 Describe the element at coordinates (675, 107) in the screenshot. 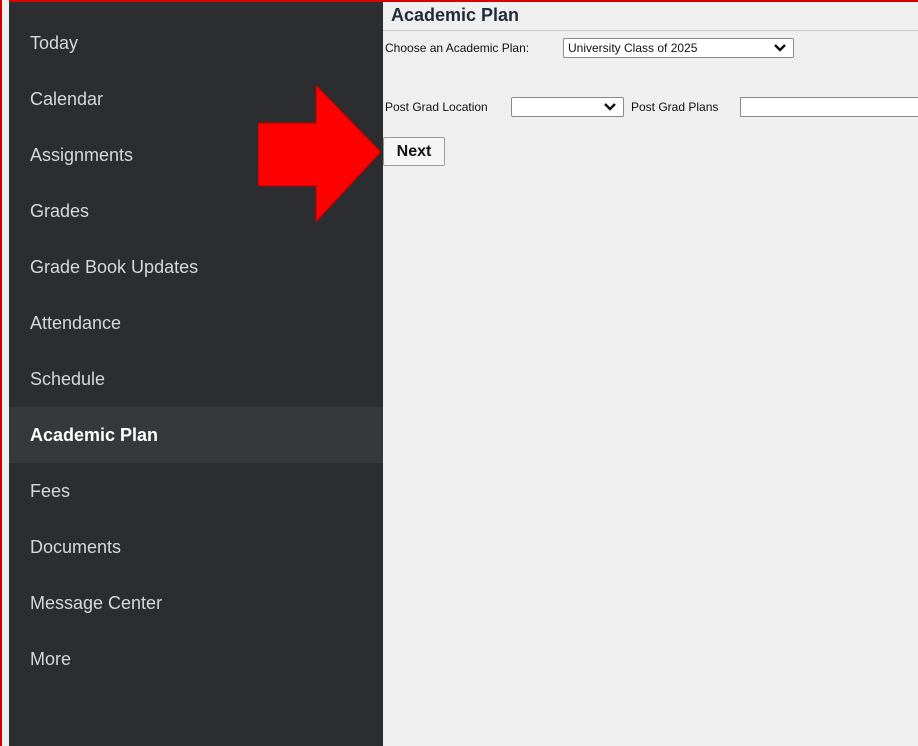

I see `post-grad-plans-label: Post Grad Plans` at that location.